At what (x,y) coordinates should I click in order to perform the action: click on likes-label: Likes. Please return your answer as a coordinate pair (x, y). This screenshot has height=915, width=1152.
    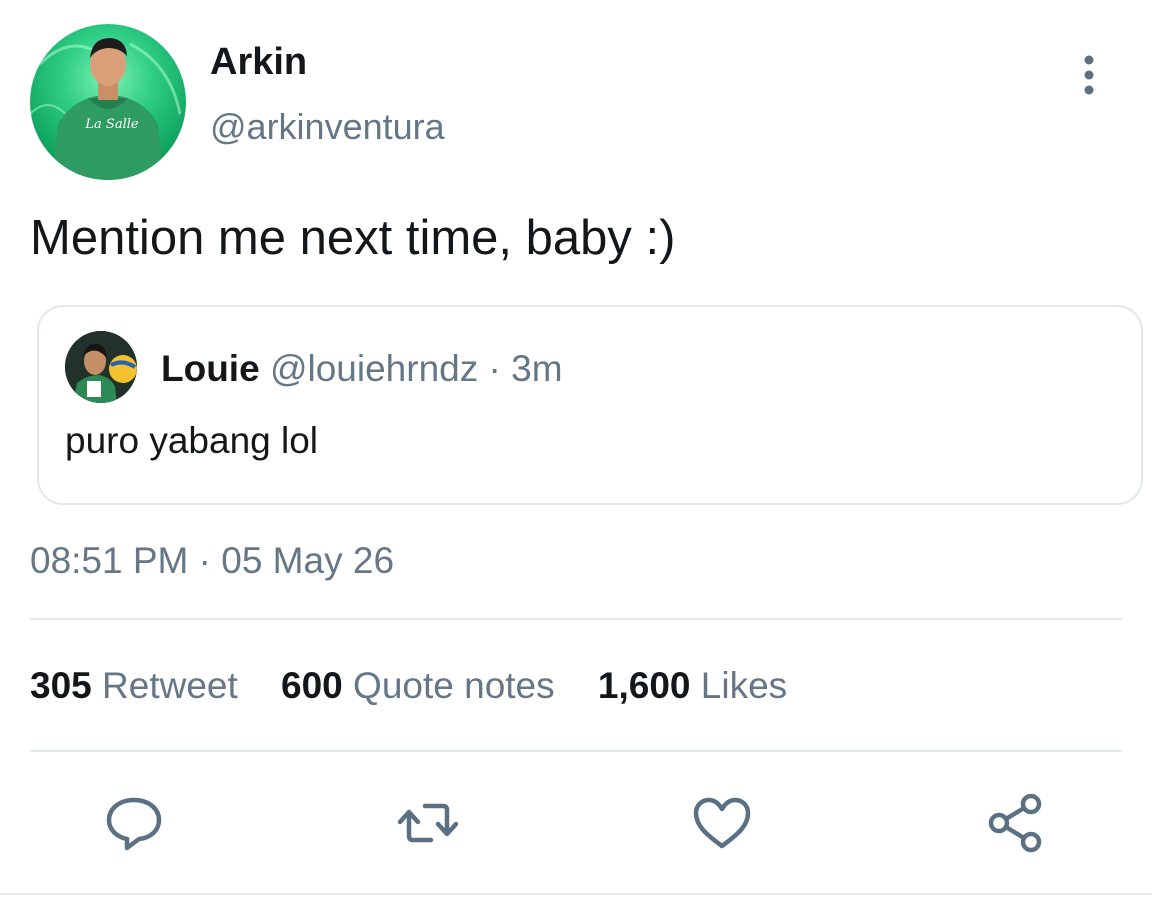
    Looking at the image, I should click on (744, 685).